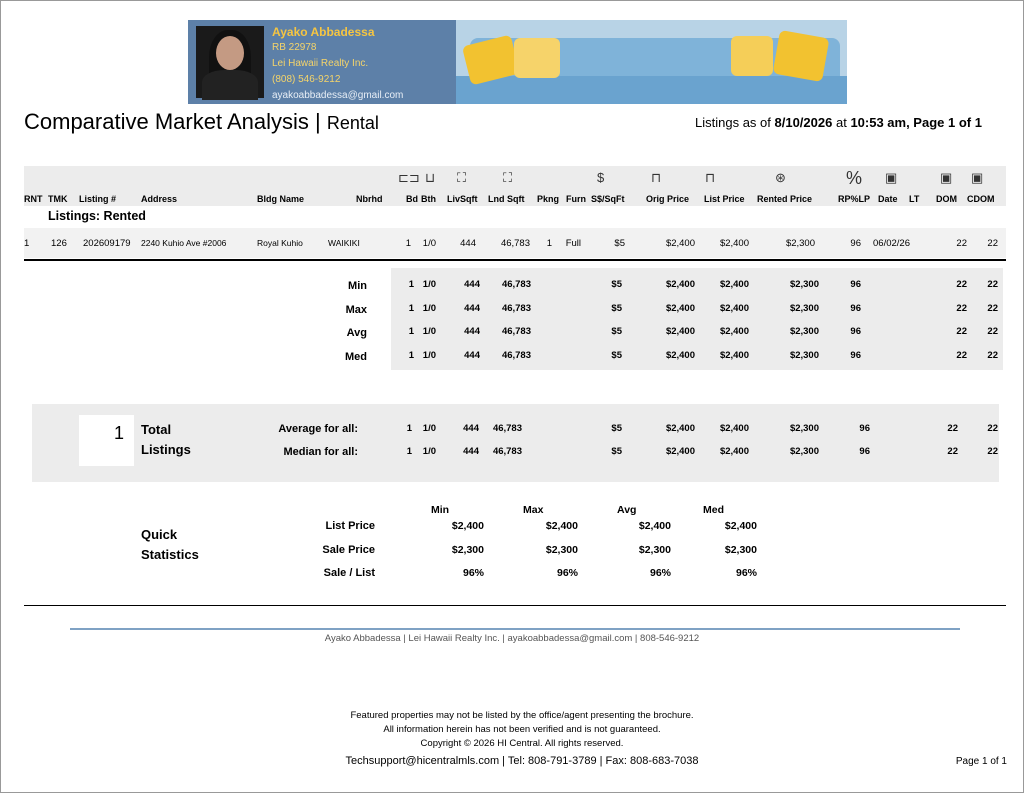 Image resolution: width=1024 pixels, height=793 pixels. Describe the element at coordinates (184, 243) in the screenshot. I see `table-cell: 2240 Kuhio Ave #2006` at that location.